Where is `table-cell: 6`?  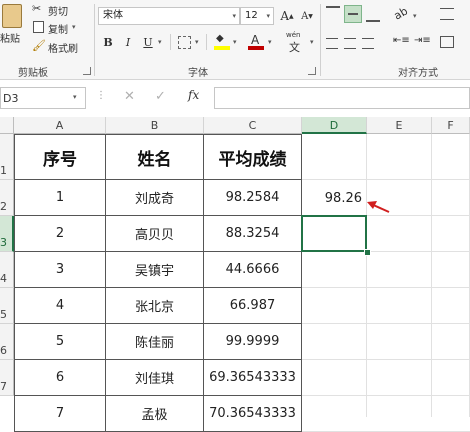
table-cell: 6 is located at coordinates (60, 378).